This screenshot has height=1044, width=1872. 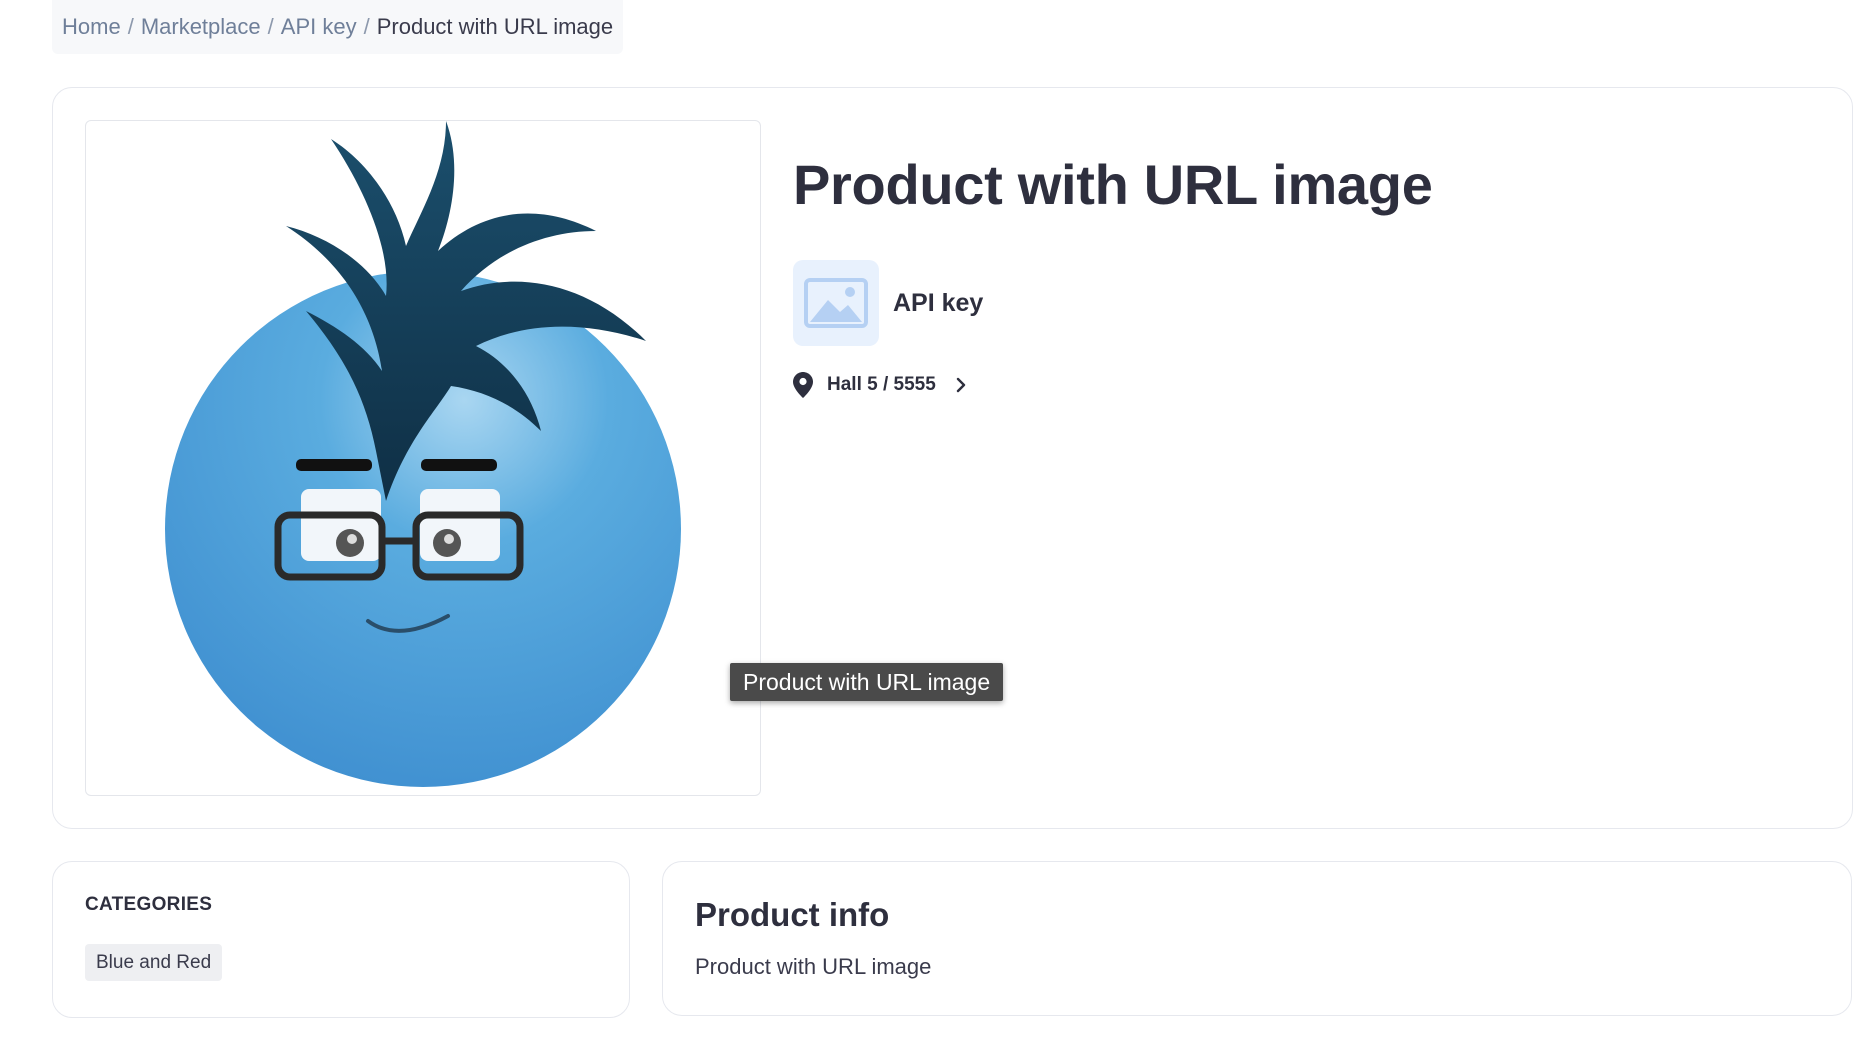 I want to click on product-info-card: Product info Product with URL image, so click(x=1257, y=938).